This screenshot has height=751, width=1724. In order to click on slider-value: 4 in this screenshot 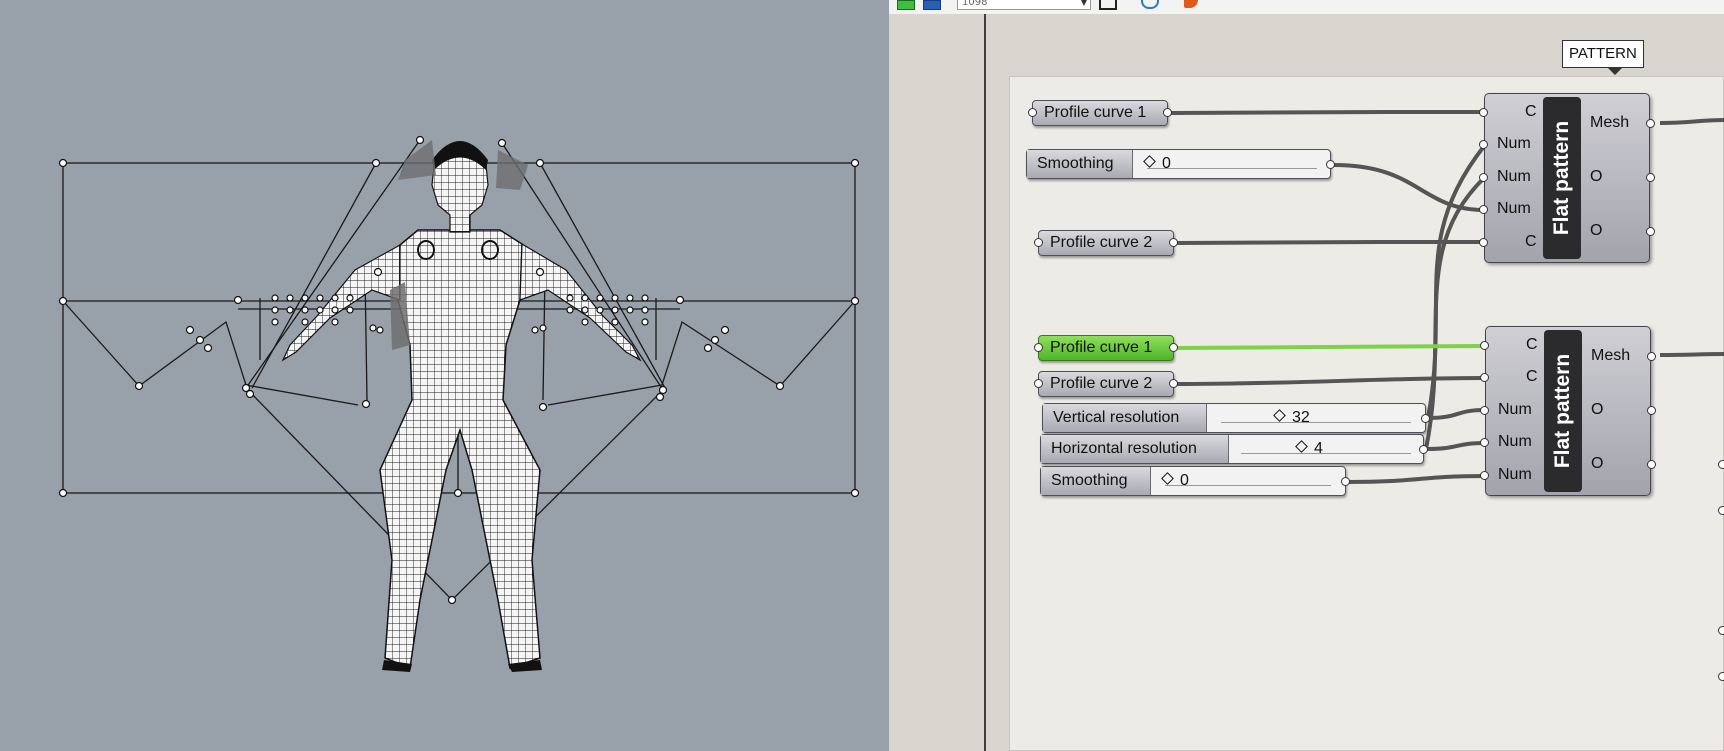, I will do `click(1310, 449)`.